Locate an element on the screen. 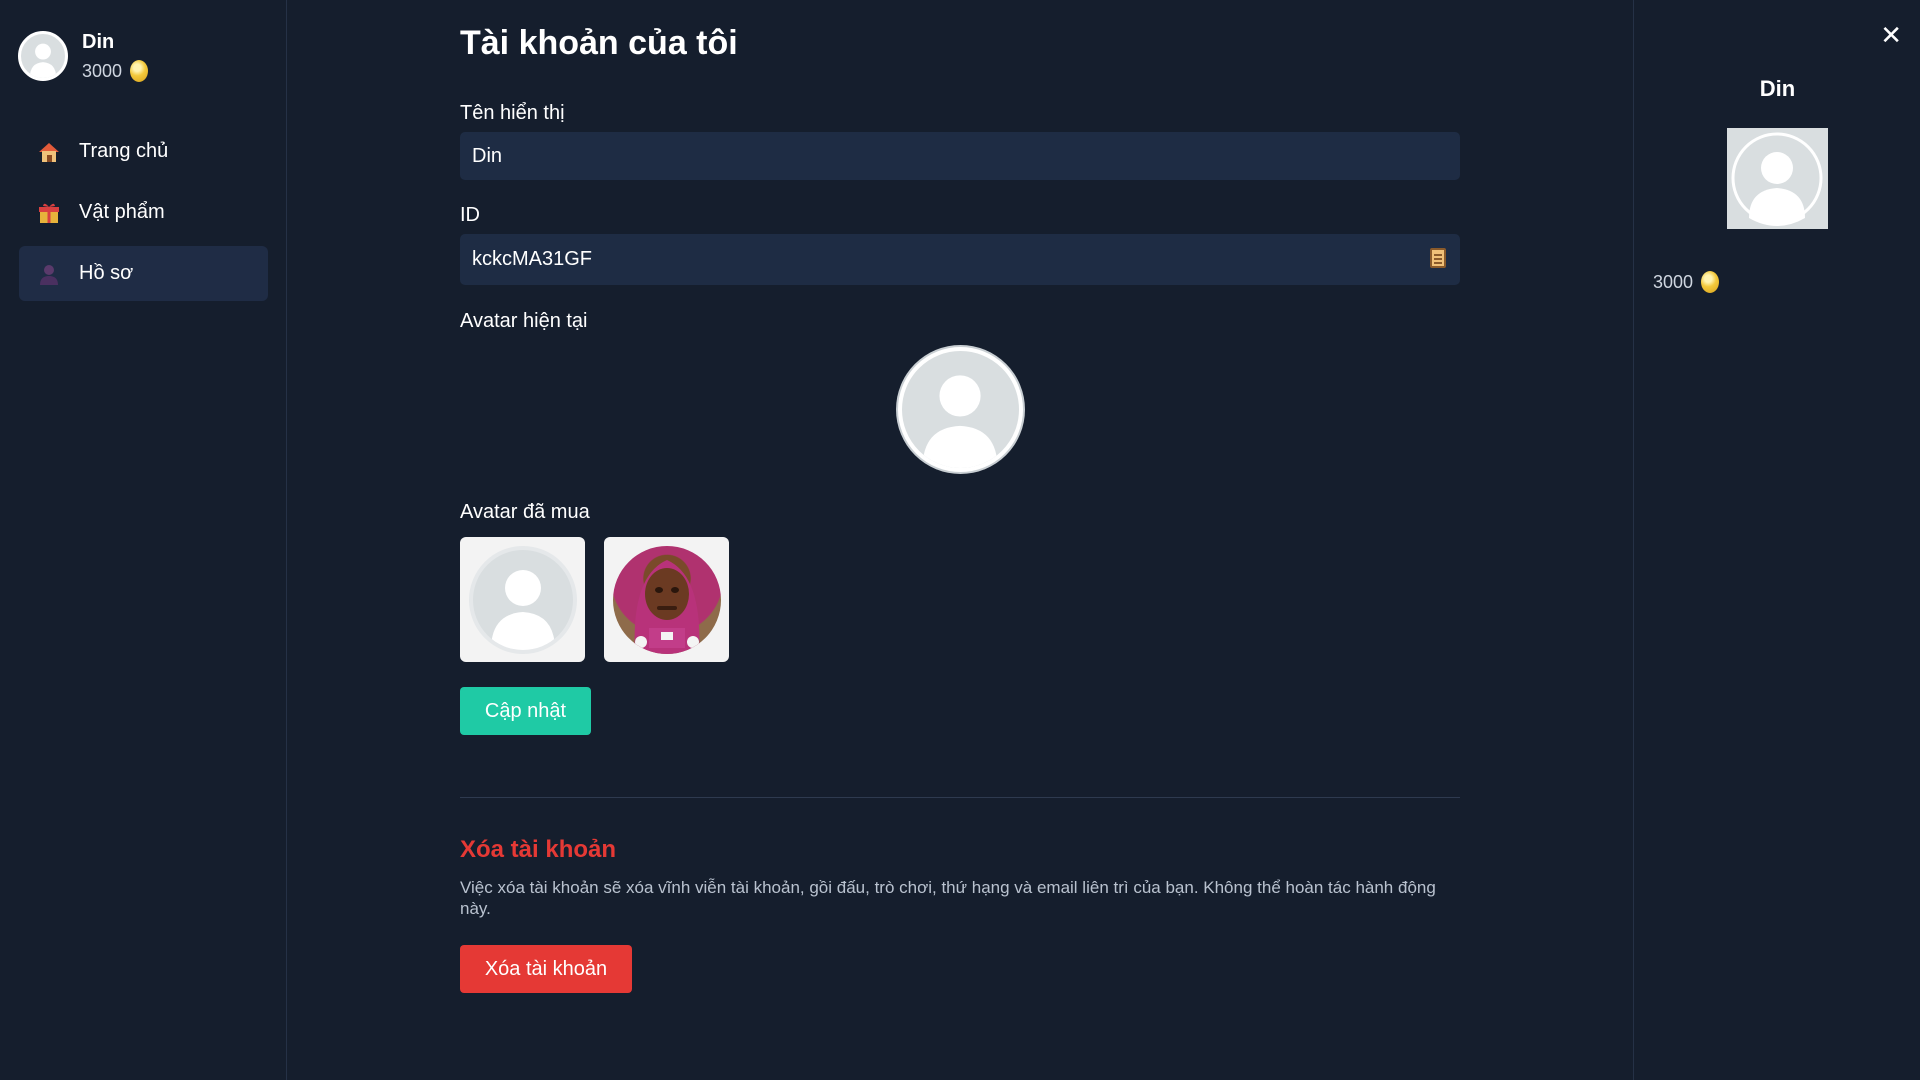 Image resolution: width=1920 pixels, height=1080 pixels. owned-avatar-default is located at coordinates (522, 599).